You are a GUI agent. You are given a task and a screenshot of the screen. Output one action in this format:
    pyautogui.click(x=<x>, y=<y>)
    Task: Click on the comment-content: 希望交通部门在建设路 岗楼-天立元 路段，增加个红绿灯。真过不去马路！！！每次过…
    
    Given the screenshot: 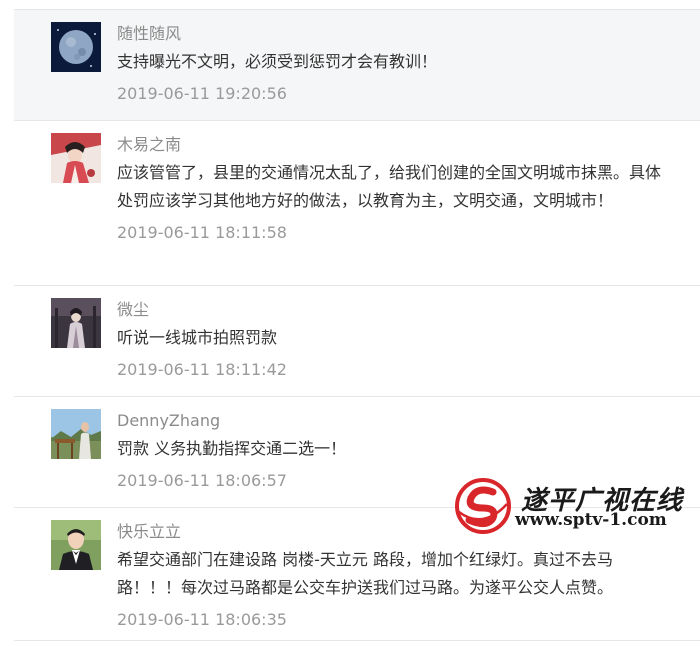 What is the action you would take?
    pyautogui.click(x=365, y=573)
    